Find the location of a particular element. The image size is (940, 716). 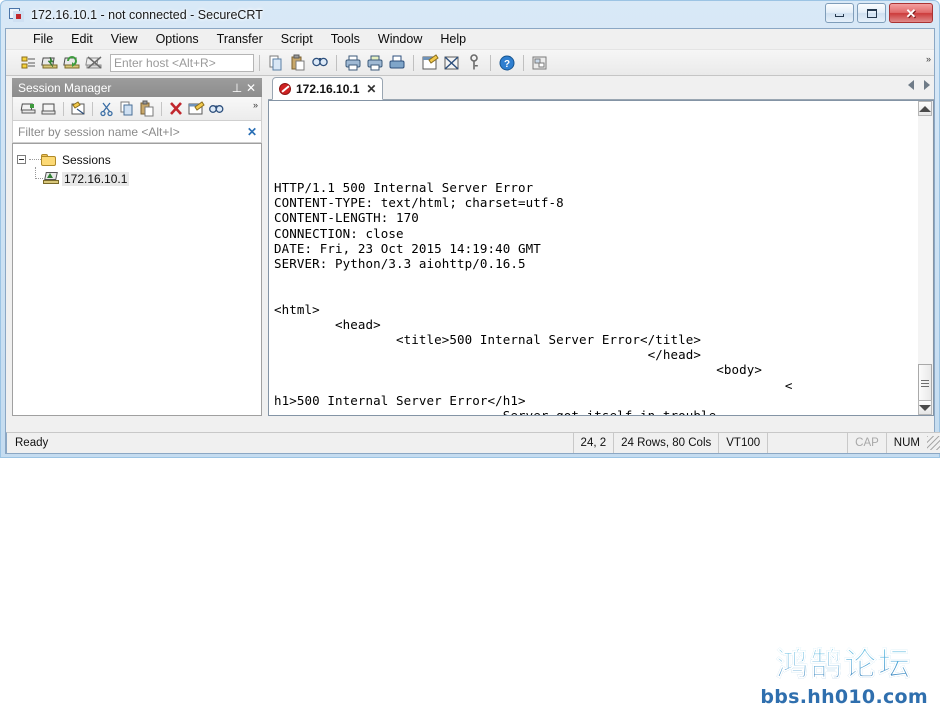

window-title: 172.16.10.1 - not connected - SecureCRT is located at coordinates (147, 15).